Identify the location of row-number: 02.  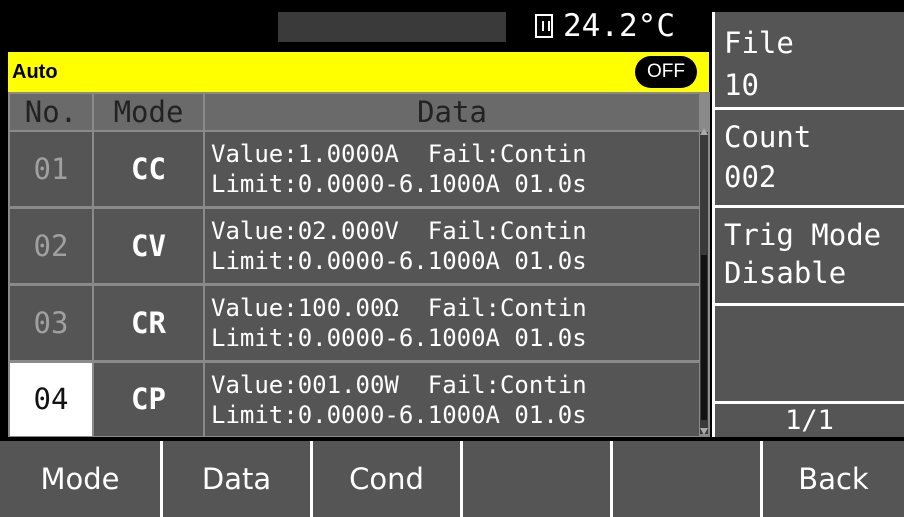
(51, 246).